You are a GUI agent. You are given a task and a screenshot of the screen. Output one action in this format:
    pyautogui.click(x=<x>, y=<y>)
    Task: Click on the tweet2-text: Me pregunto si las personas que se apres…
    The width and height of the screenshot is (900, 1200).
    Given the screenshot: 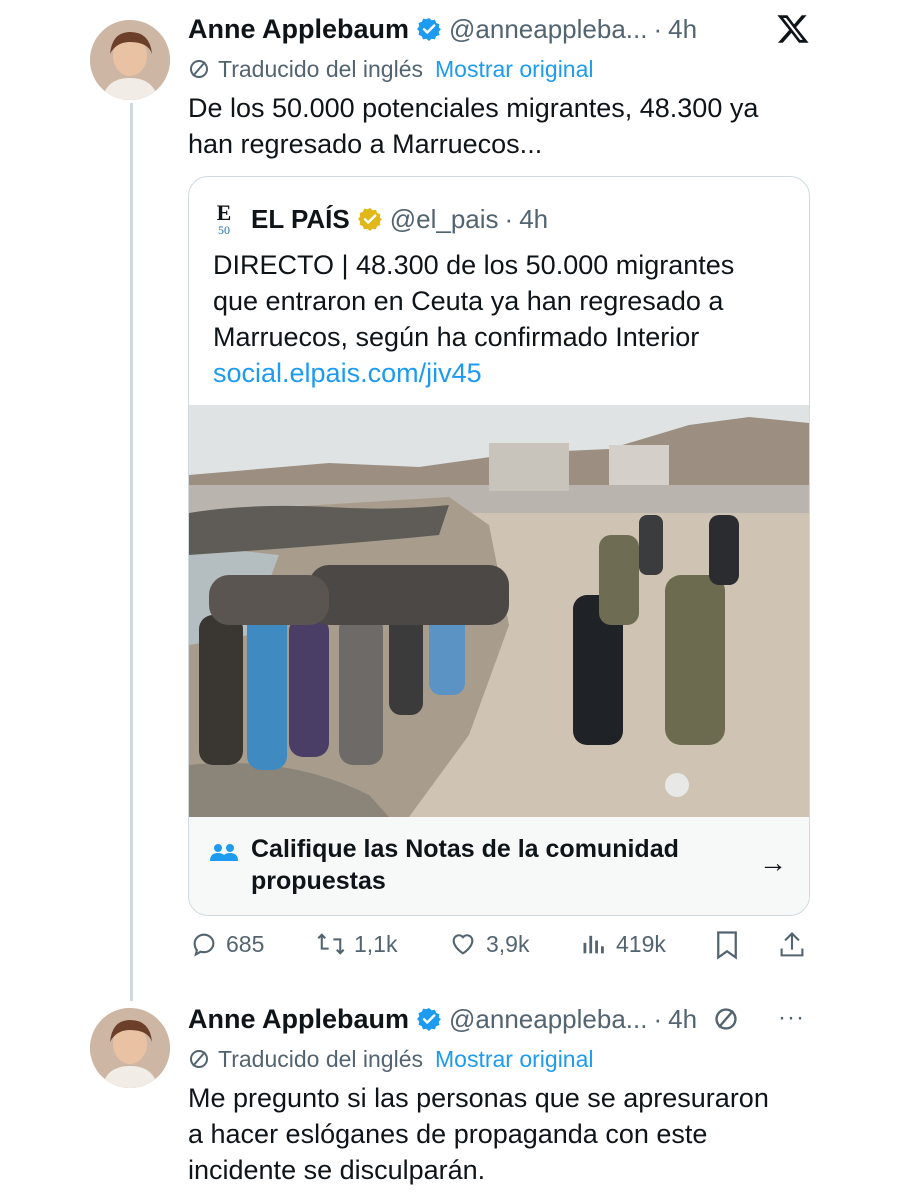 What is the action you would take?
    pyautogui.click(x=508, y=1134)
    